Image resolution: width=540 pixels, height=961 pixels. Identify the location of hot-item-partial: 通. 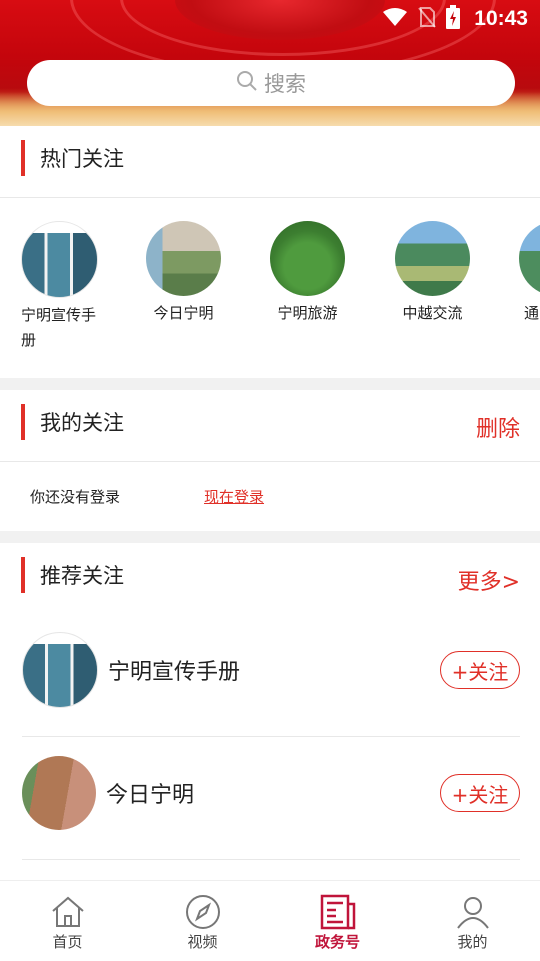
(529, 273).